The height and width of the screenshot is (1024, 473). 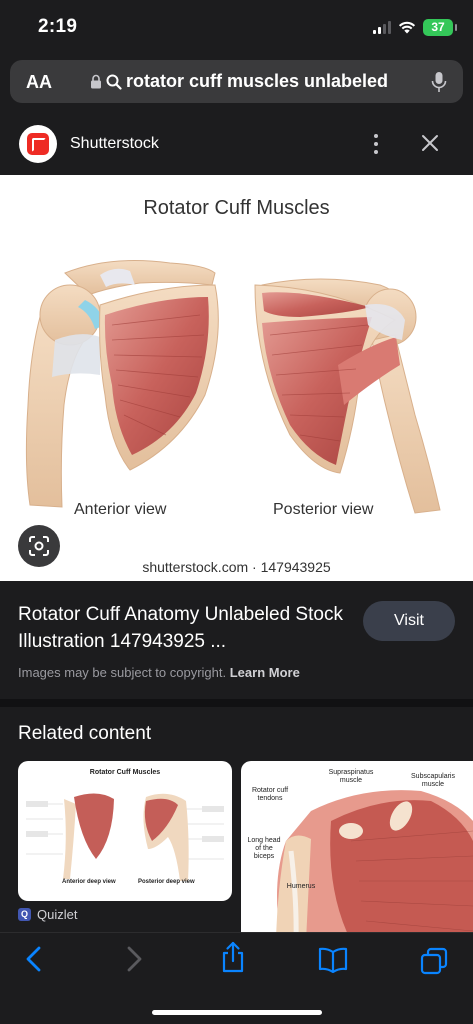 I want to click on image-credit: shutterstock.com · 147943925, so click(x=236, y=567).